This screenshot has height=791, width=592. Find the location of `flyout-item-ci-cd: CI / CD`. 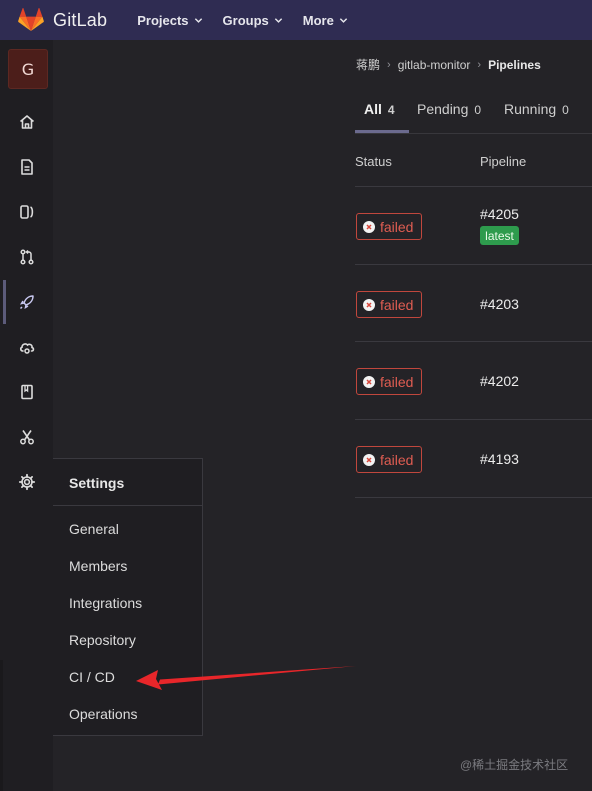

flyout-item-ci-cd: CI / CD is located at coordinates (92, 677).